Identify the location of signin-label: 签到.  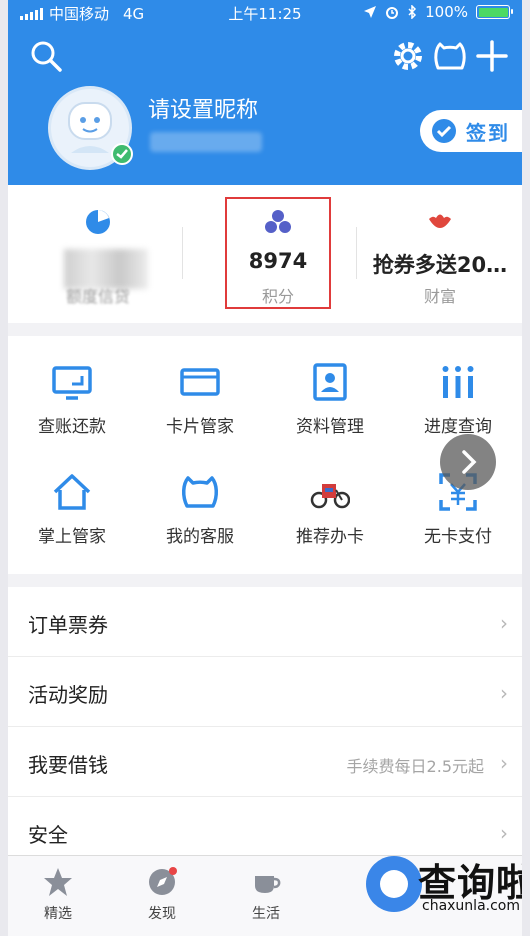
(488, 132).